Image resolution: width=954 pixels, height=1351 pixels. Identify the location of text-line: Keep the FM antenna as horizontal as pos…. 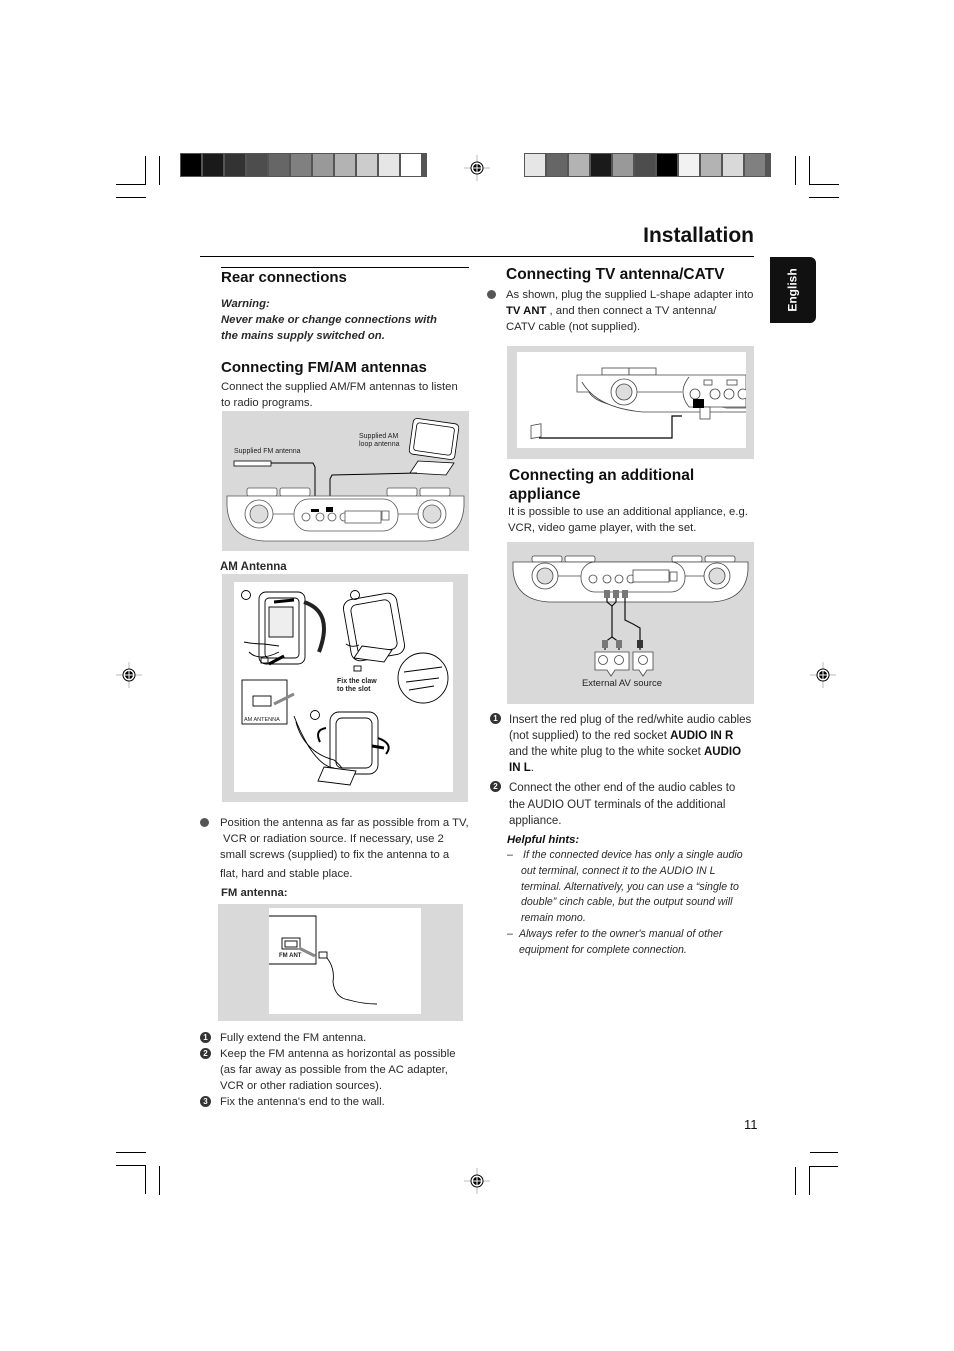
(338, 1054).